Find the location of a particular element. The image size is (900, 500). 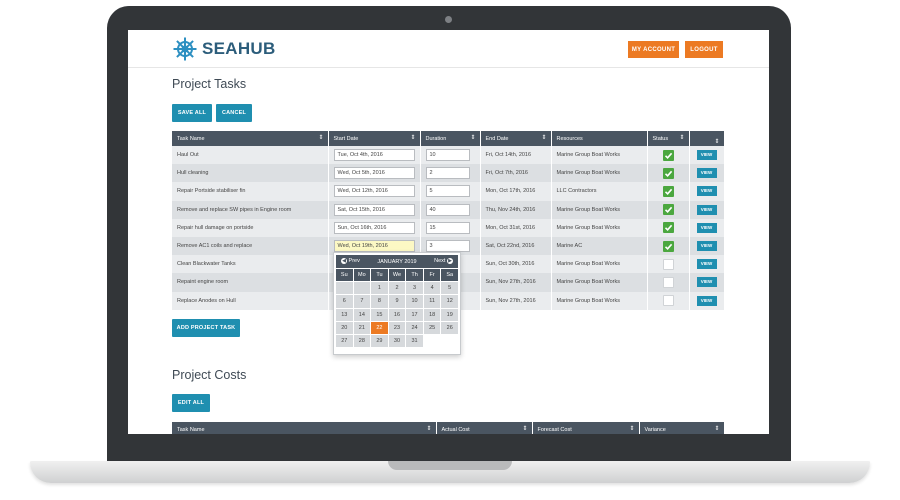

day-cell: 14 is located at coordinates (362, 314).